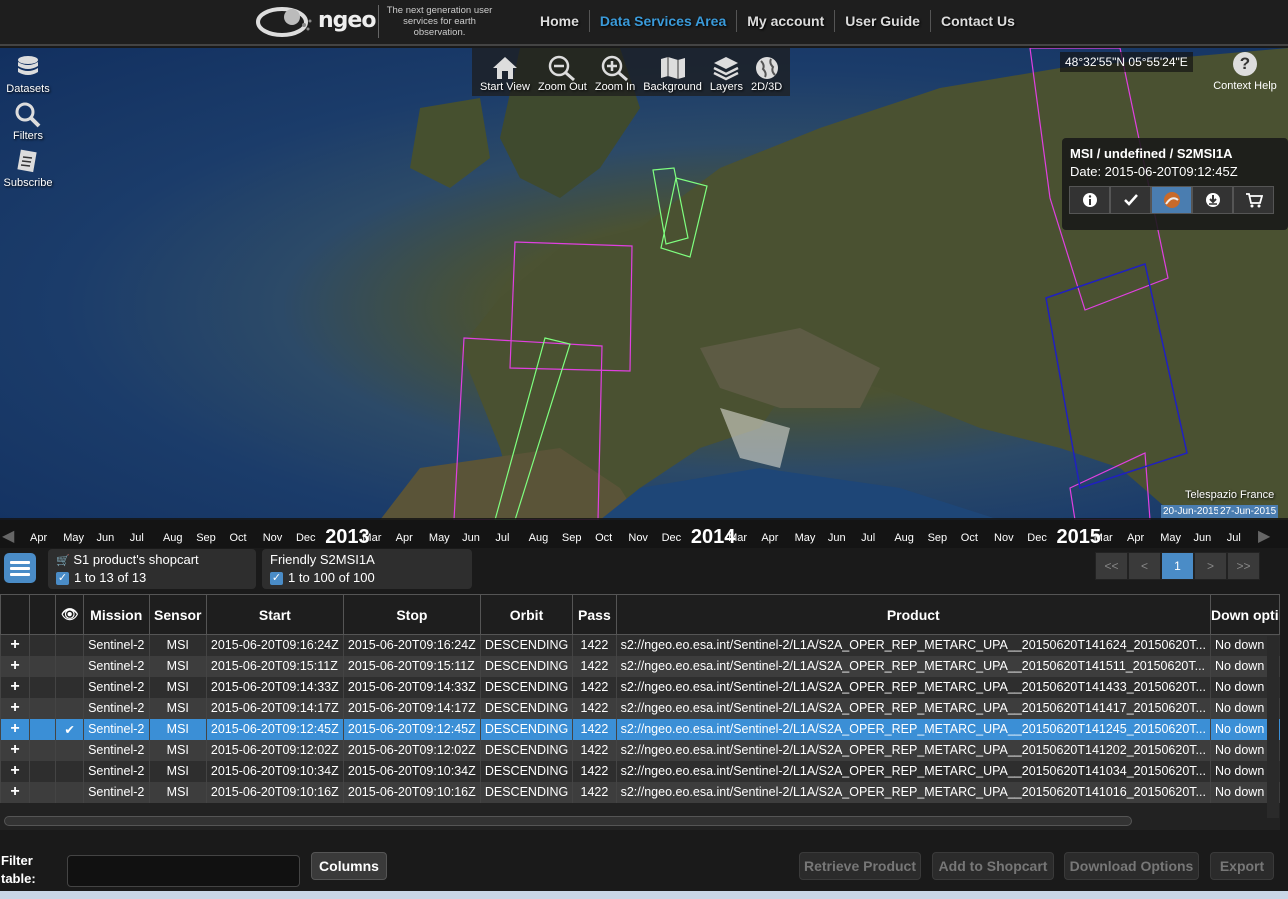 Image resolution: width=1288 pixels, height=899 pixels. I want to click on column-pass: Pass, so click(594, 614).